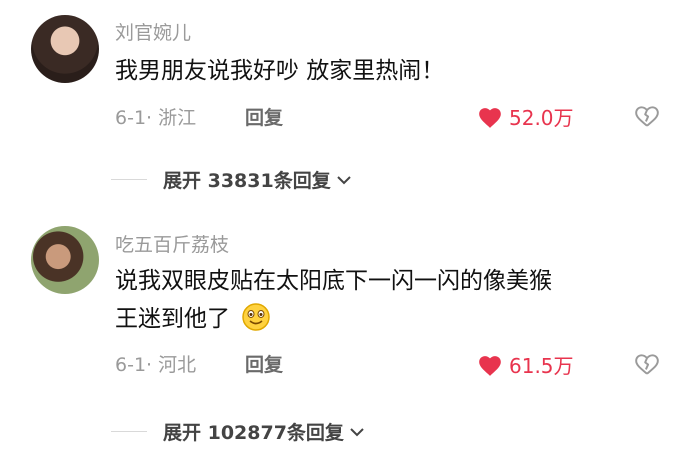 This screenshot has width=690, height=464. I want to click on comment-text-line-2: 王迷到他了, so click(193, 319).